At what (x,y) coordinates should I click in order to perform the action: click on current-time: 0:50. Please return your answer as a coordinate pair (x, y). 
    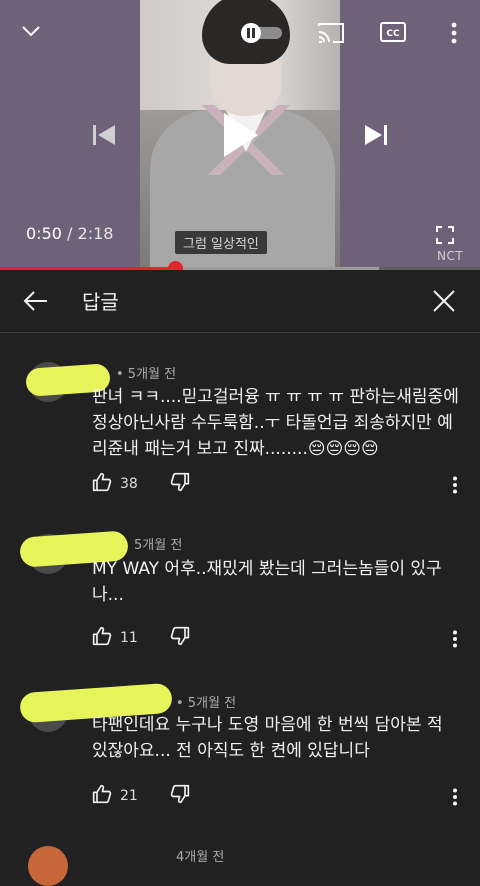
    Looking at the image, I should click on (44, 233).